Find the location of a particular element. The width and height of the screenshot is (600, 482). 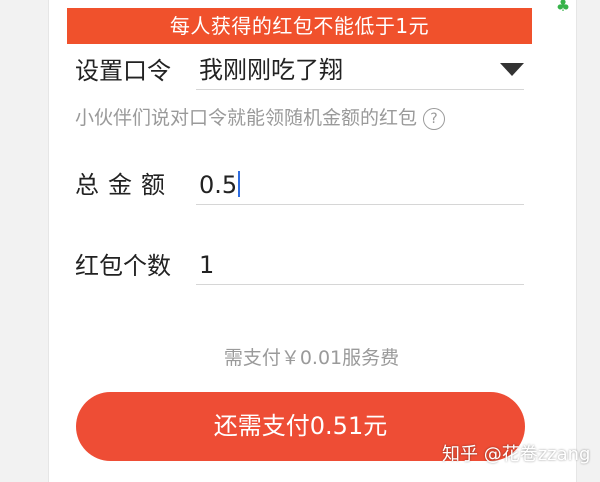

error-banner: 每人获得的红包不能低于1元 is located at coordinates (299, 26).